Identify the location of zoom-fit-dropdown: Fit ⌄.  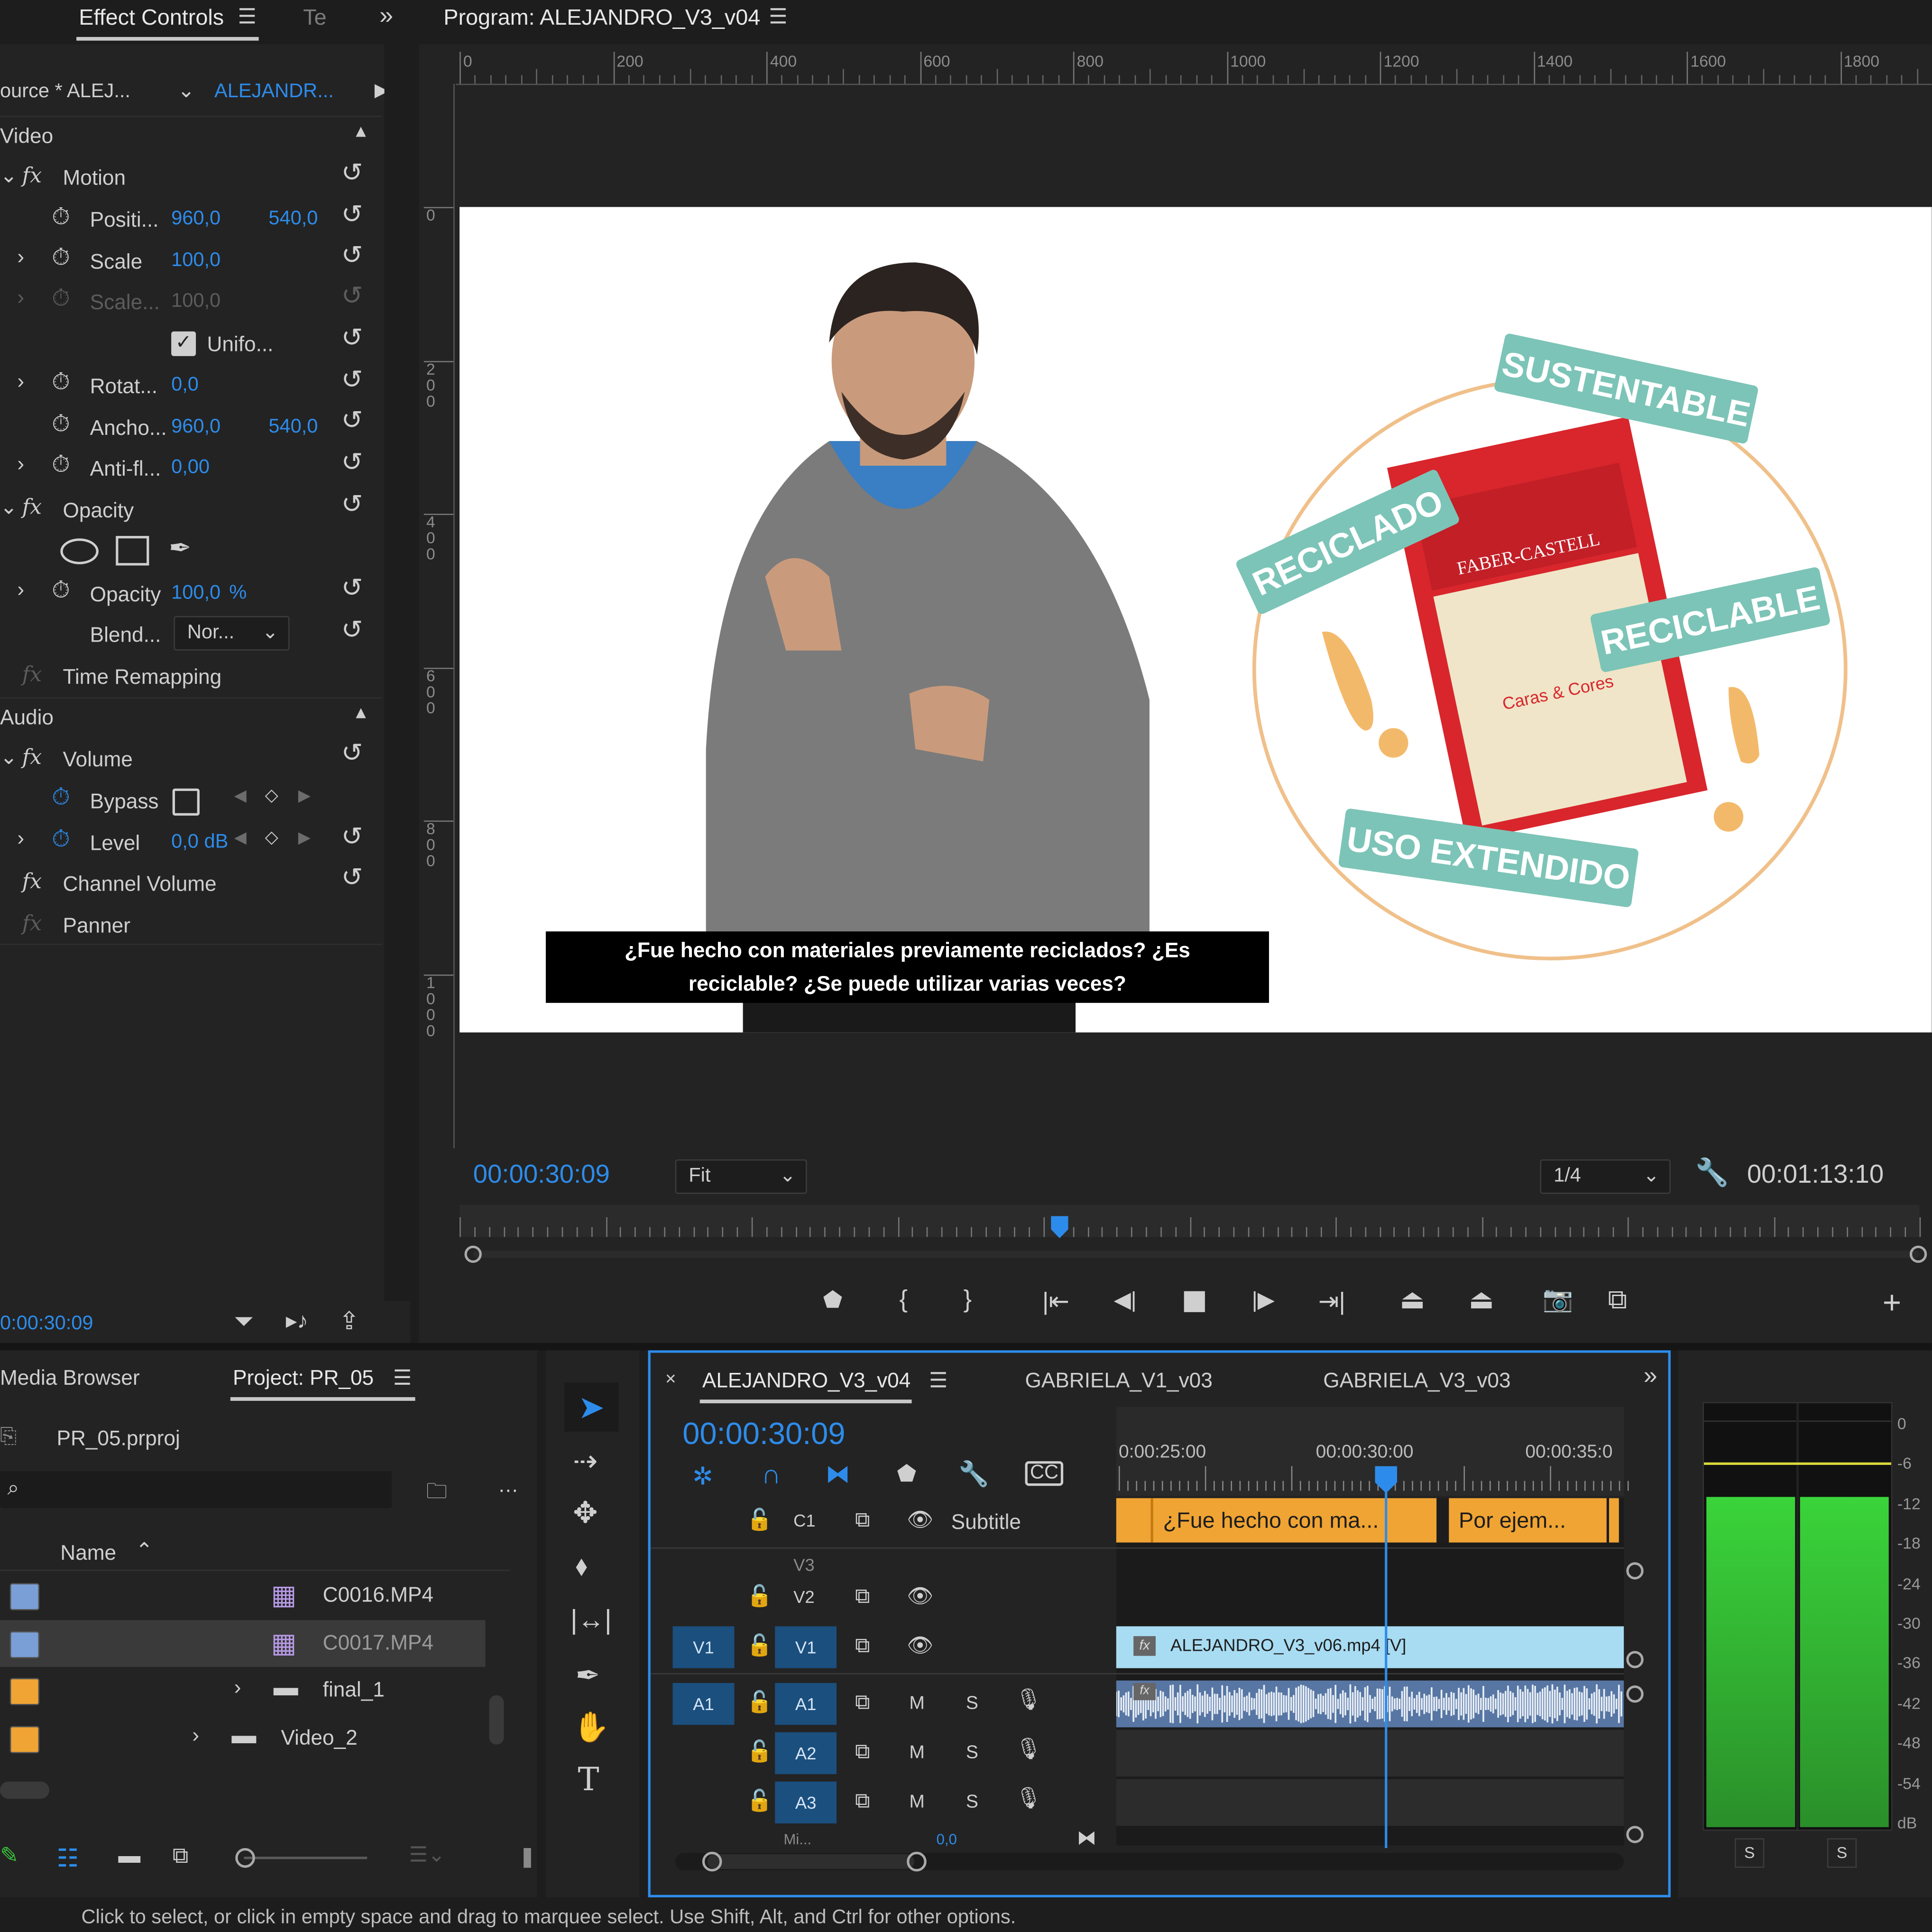
(741, 1176).